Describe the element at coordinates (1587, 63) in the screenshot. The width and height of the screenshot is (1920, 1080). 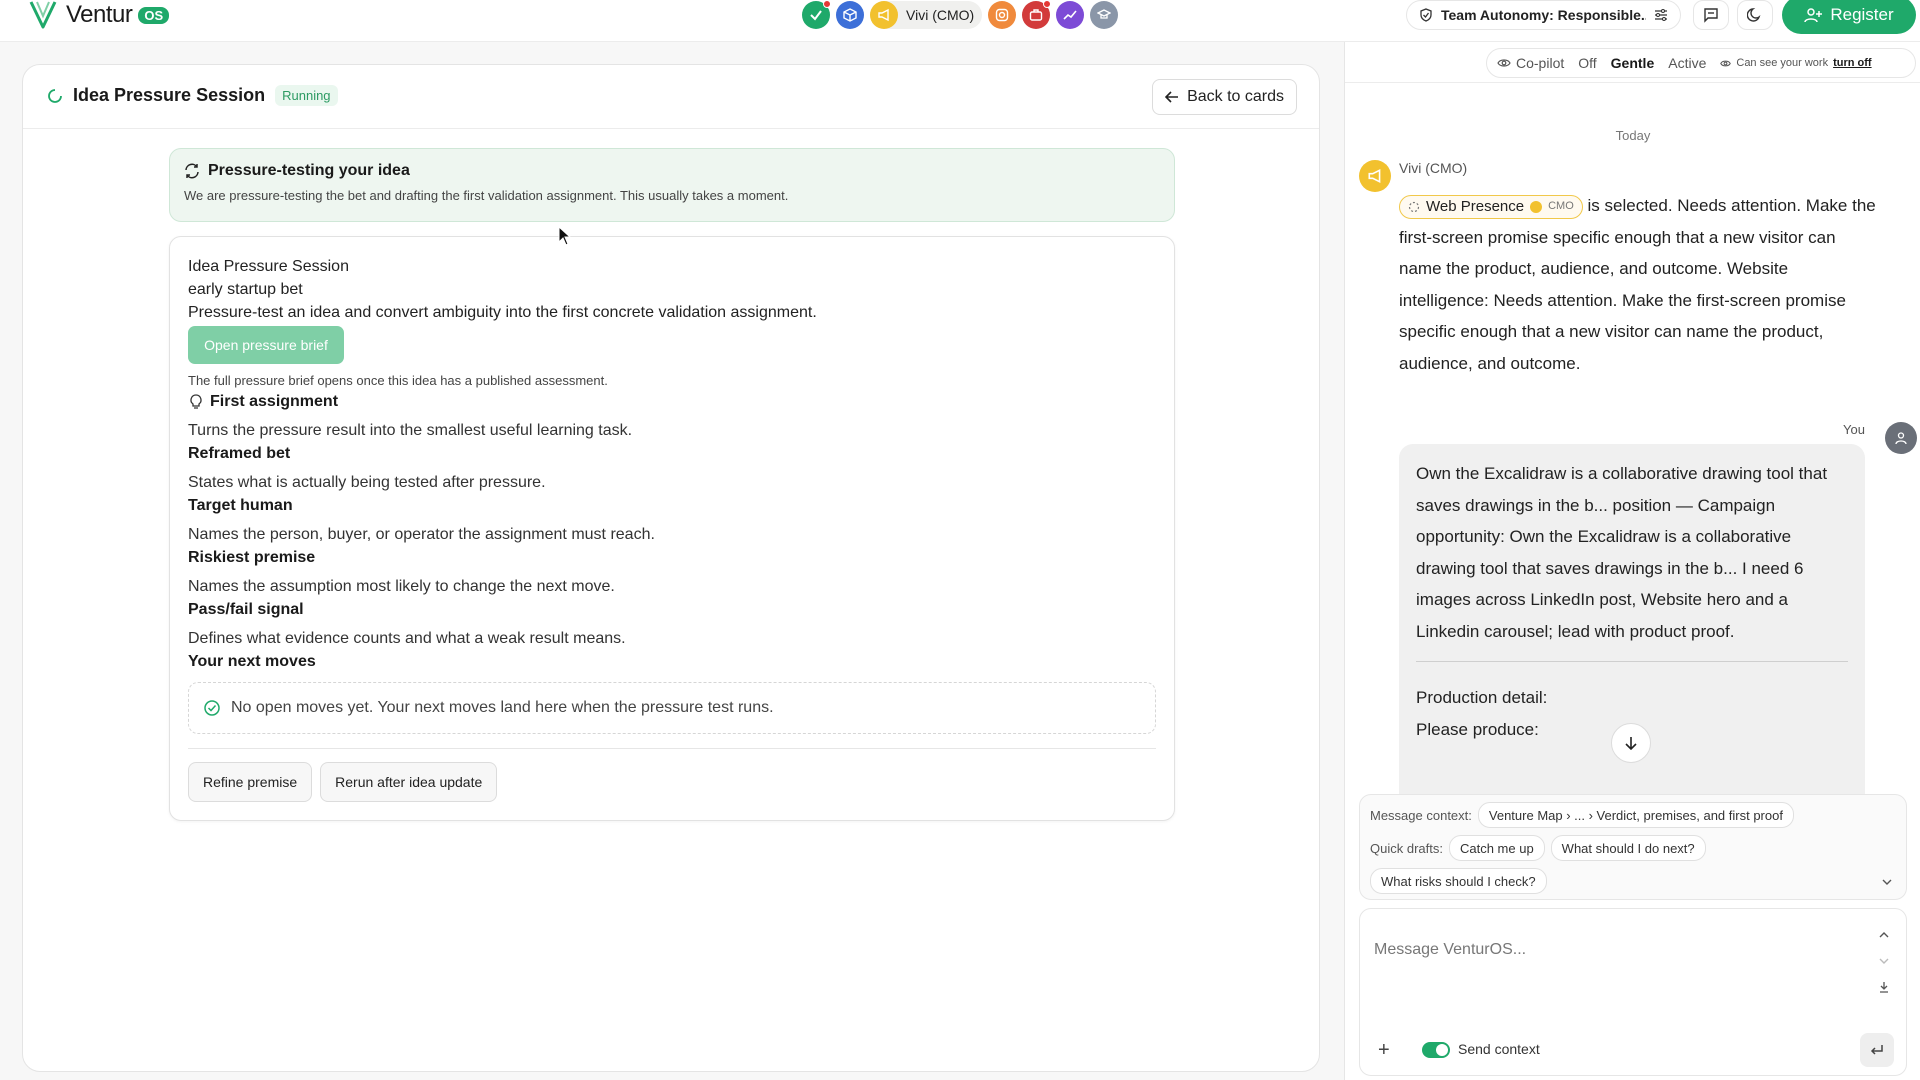
I see `copilot-mode-off: Off` at that location.